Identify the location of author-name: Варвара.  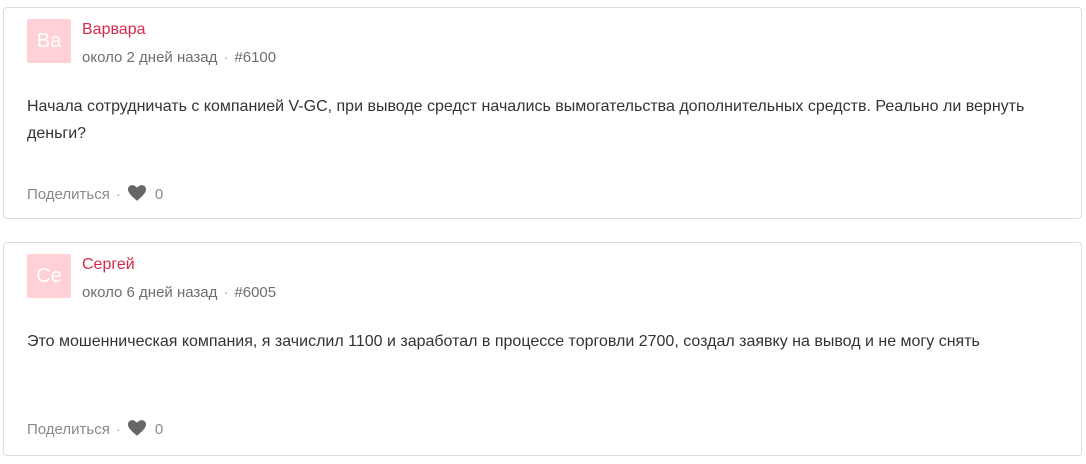
(113, 30).